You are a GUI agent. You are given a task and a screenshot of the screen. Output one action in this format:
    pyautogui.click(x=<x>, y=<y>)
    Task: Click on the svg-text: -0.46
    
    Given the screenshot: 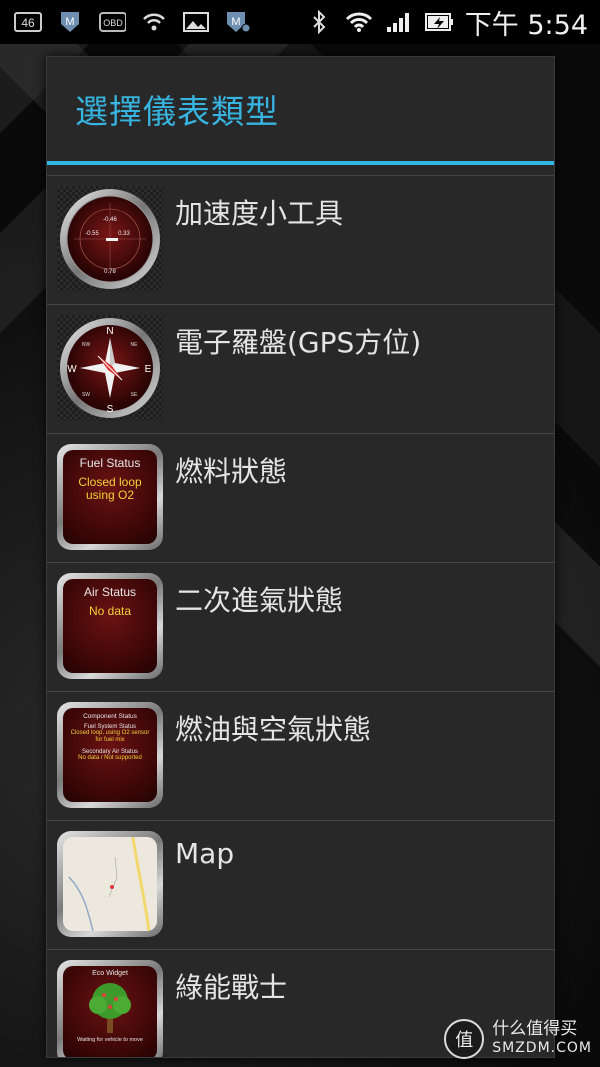 What is the action you would take?
    pyautogui.click(x=110, y=220)
    